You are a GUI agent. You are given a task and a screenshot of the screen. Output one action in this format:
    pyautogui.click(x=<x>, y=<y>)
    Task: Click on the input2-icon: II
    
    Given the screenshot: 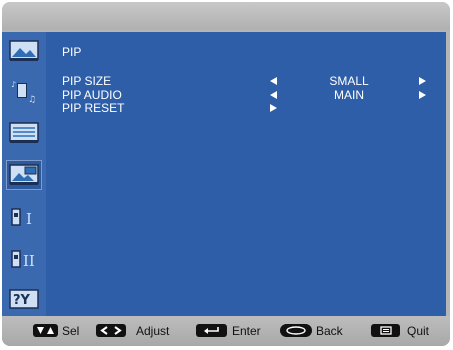 What is the action you would take?
    pyautogui.click(x=24, y=259)
    